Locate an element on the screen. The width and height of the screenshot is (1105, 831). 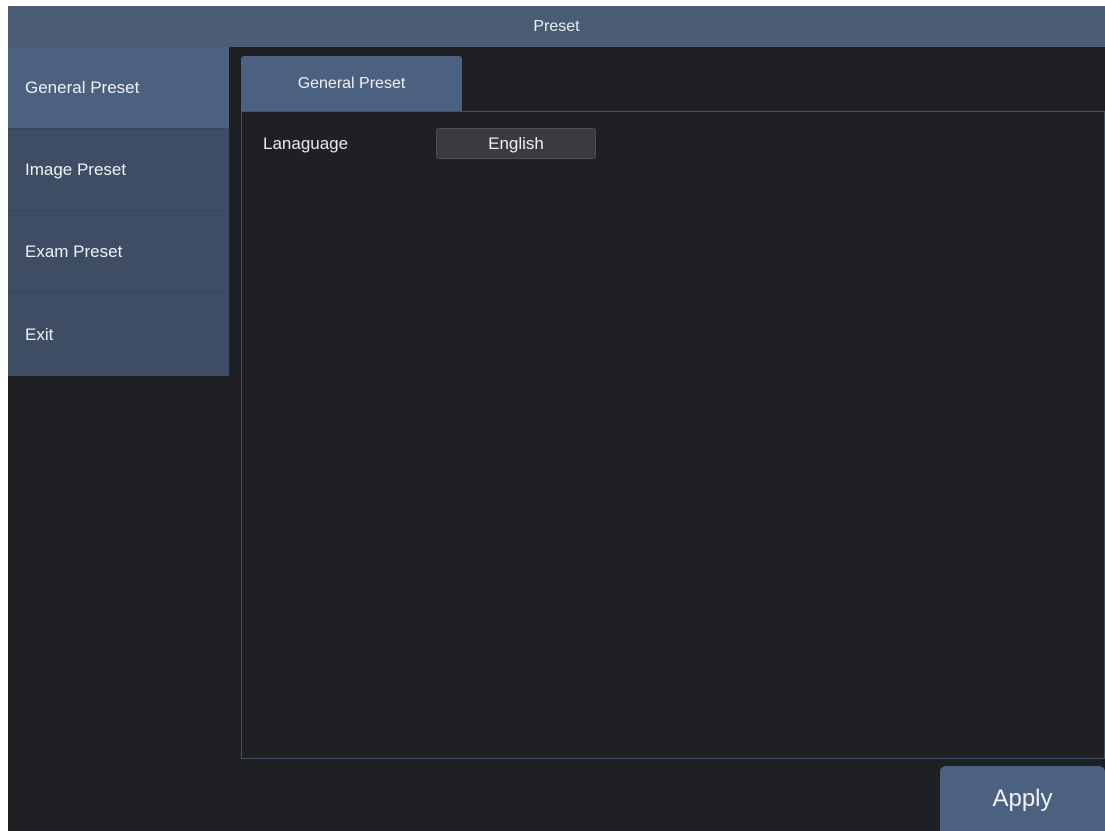
language-select: English is located at coordinates (516, 143).